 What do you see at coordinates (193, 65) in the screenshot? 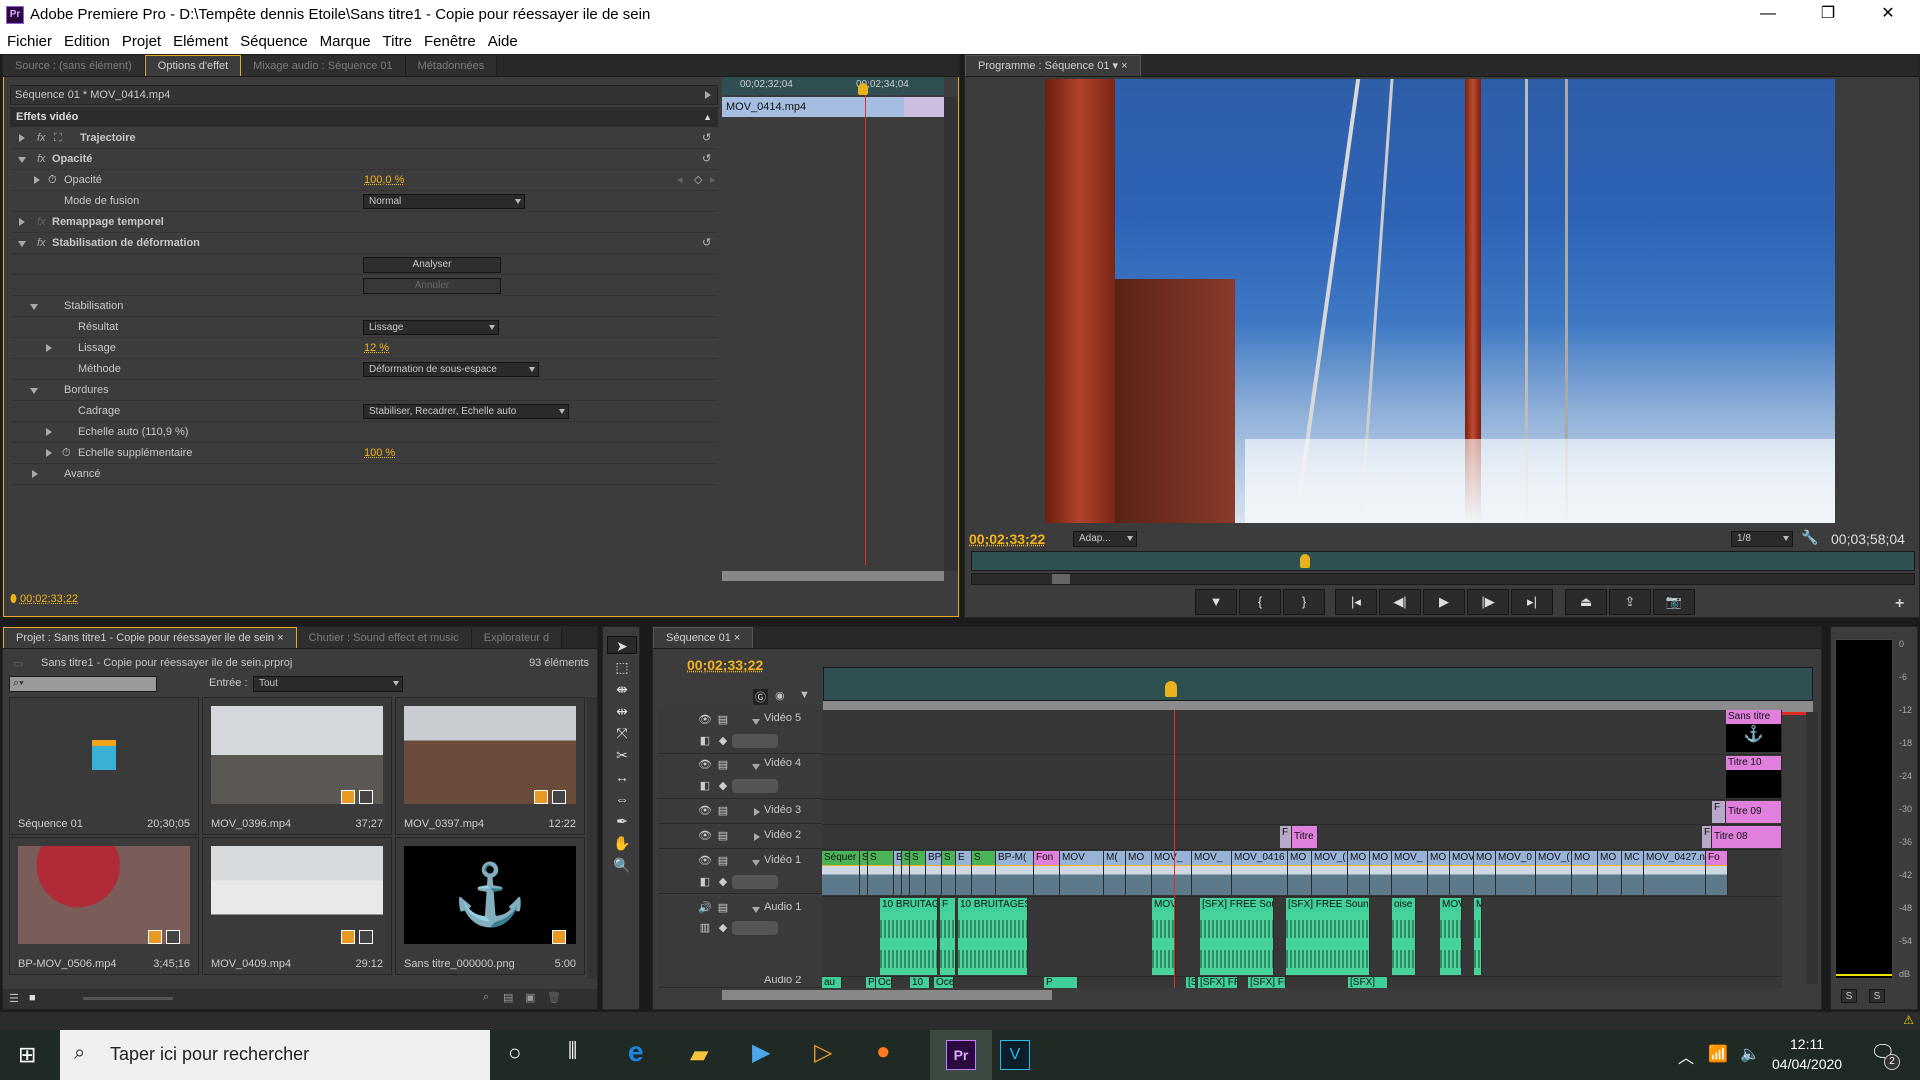
I see `tab-effect-options: Options d'effet` at bounding box center [193, 65].